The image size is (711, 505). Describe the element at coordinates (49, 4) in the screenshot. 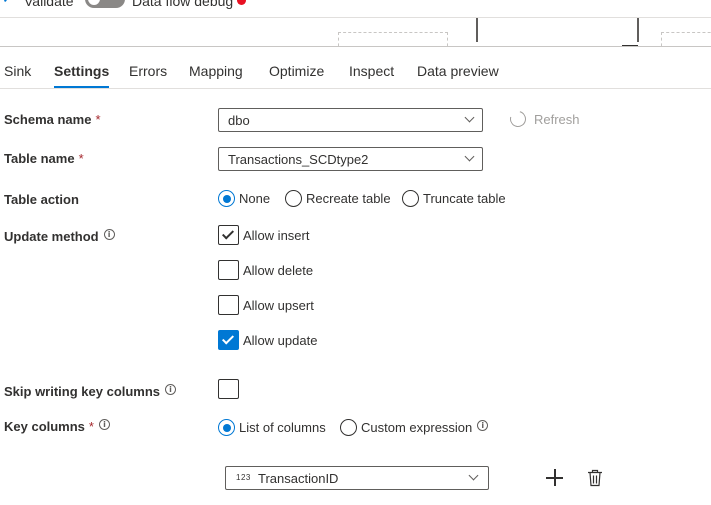

I see `validate-button: Validate` at that location.